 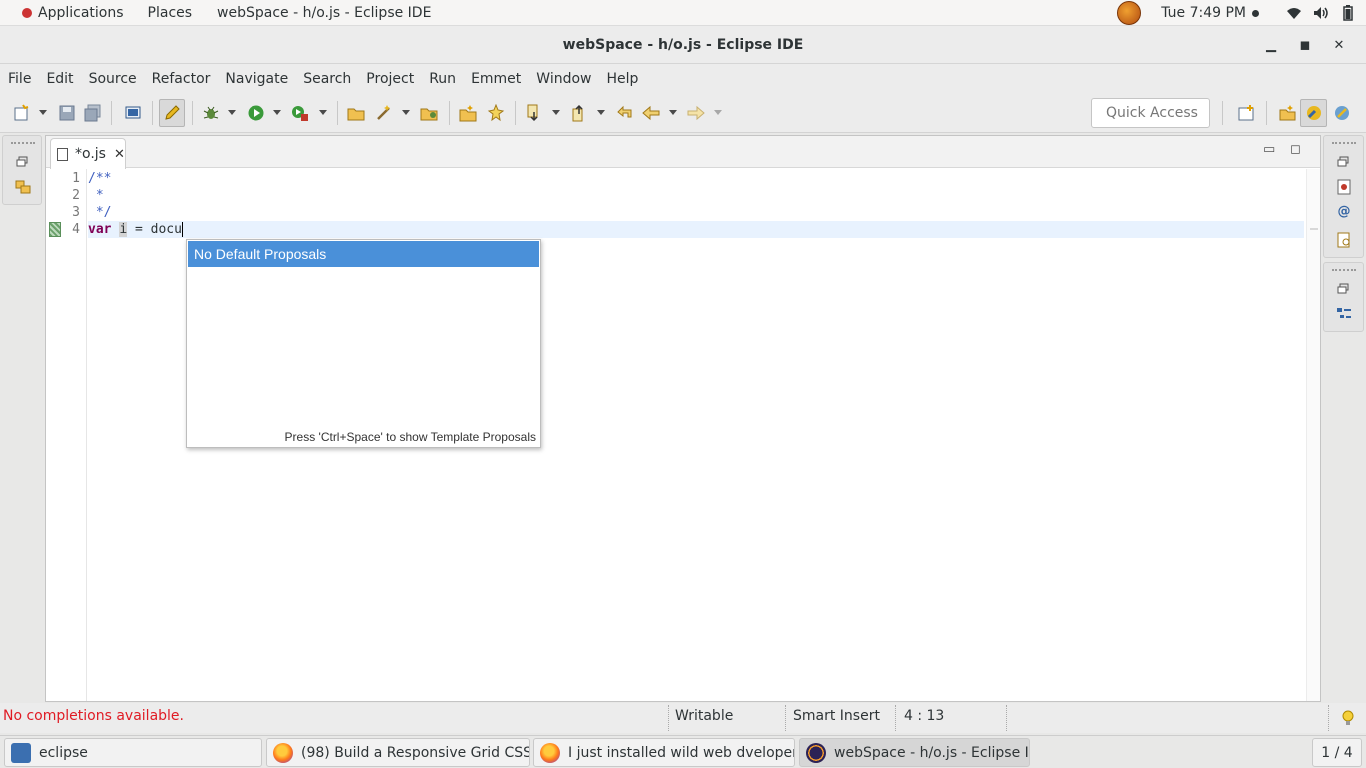 I want to click on outline-icon, so click(x=1344, y=314).